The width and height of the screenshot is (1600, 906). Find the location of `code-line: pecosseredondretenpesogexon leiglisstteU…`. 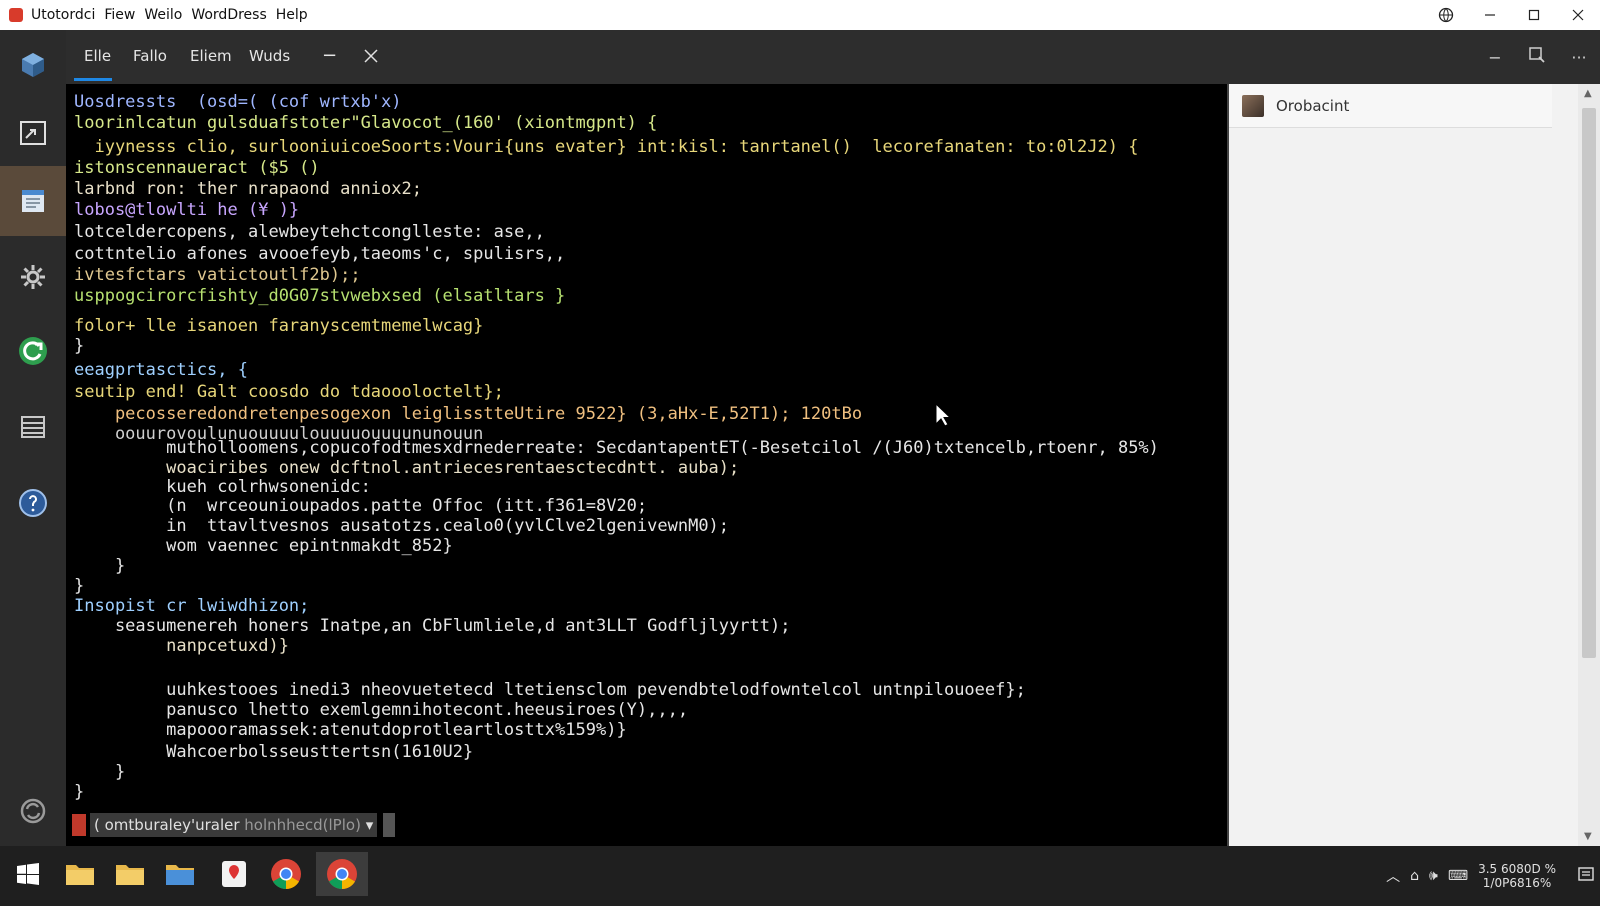

code-line: pecosseredondretenpesogexon leiglisstteU… is located at coordinates (468, 414).